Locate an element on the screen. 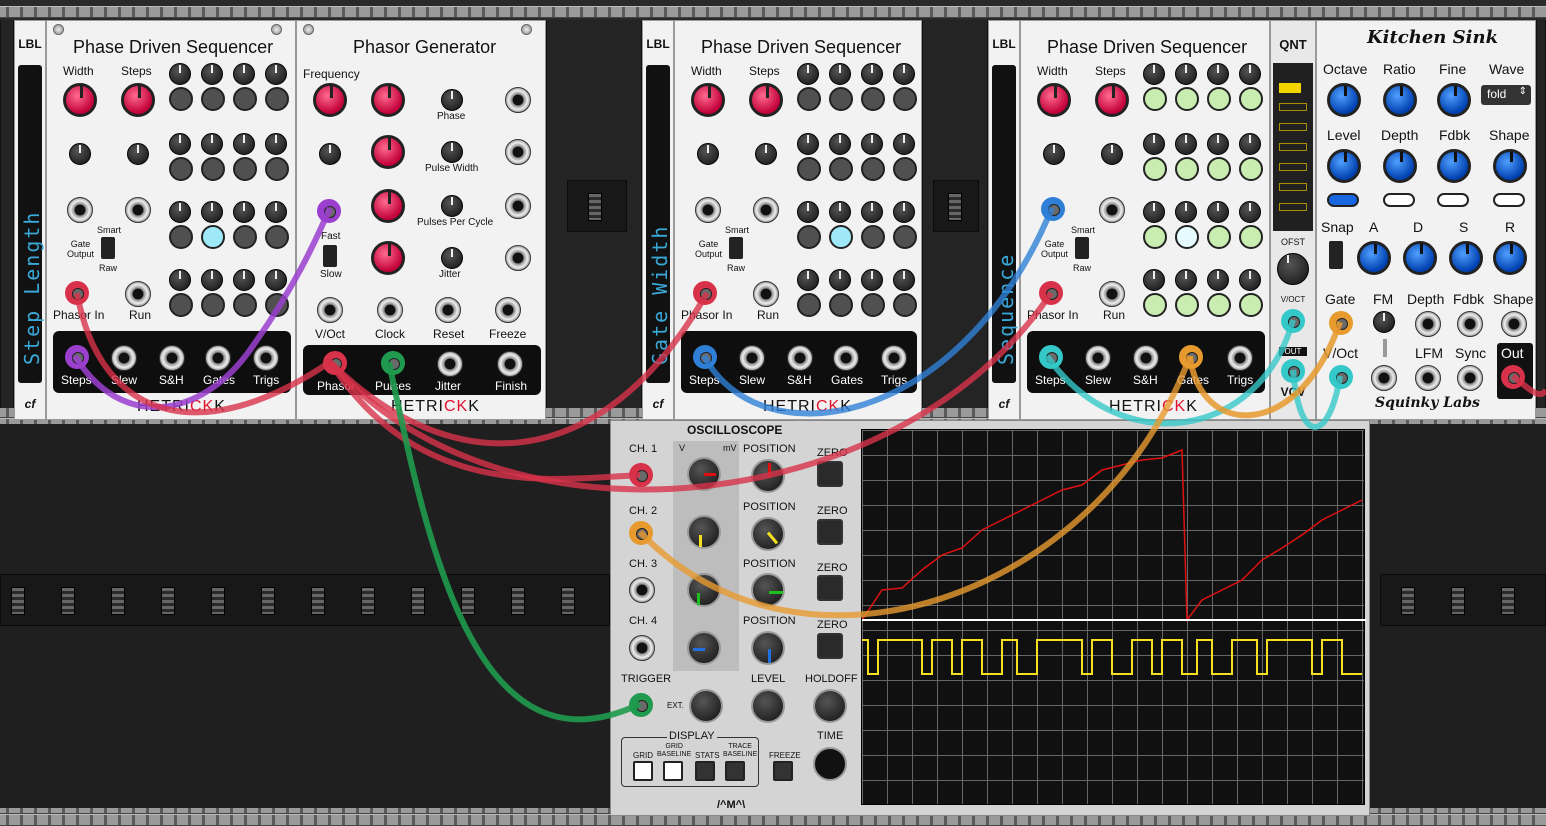 The width and height of the screenshot is (1546, 826). phase-knob is located at coordinates (388, 100).